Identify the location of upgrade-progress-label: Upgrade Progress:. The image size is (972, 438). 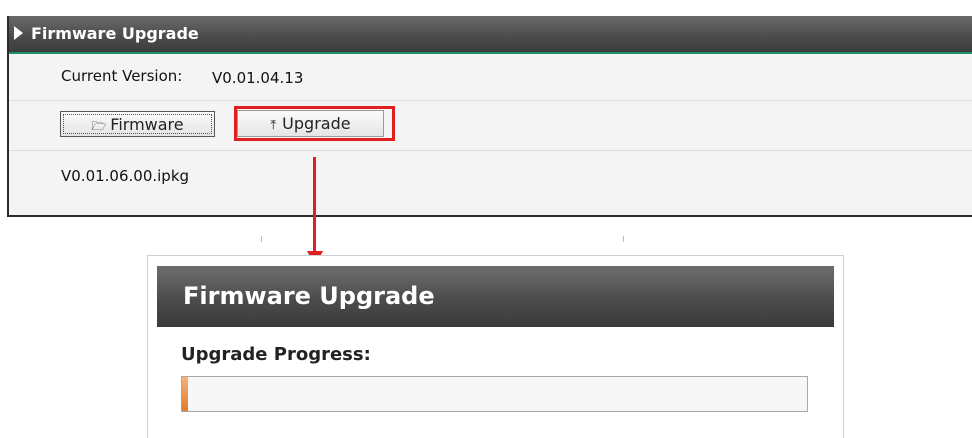
(276, 354).